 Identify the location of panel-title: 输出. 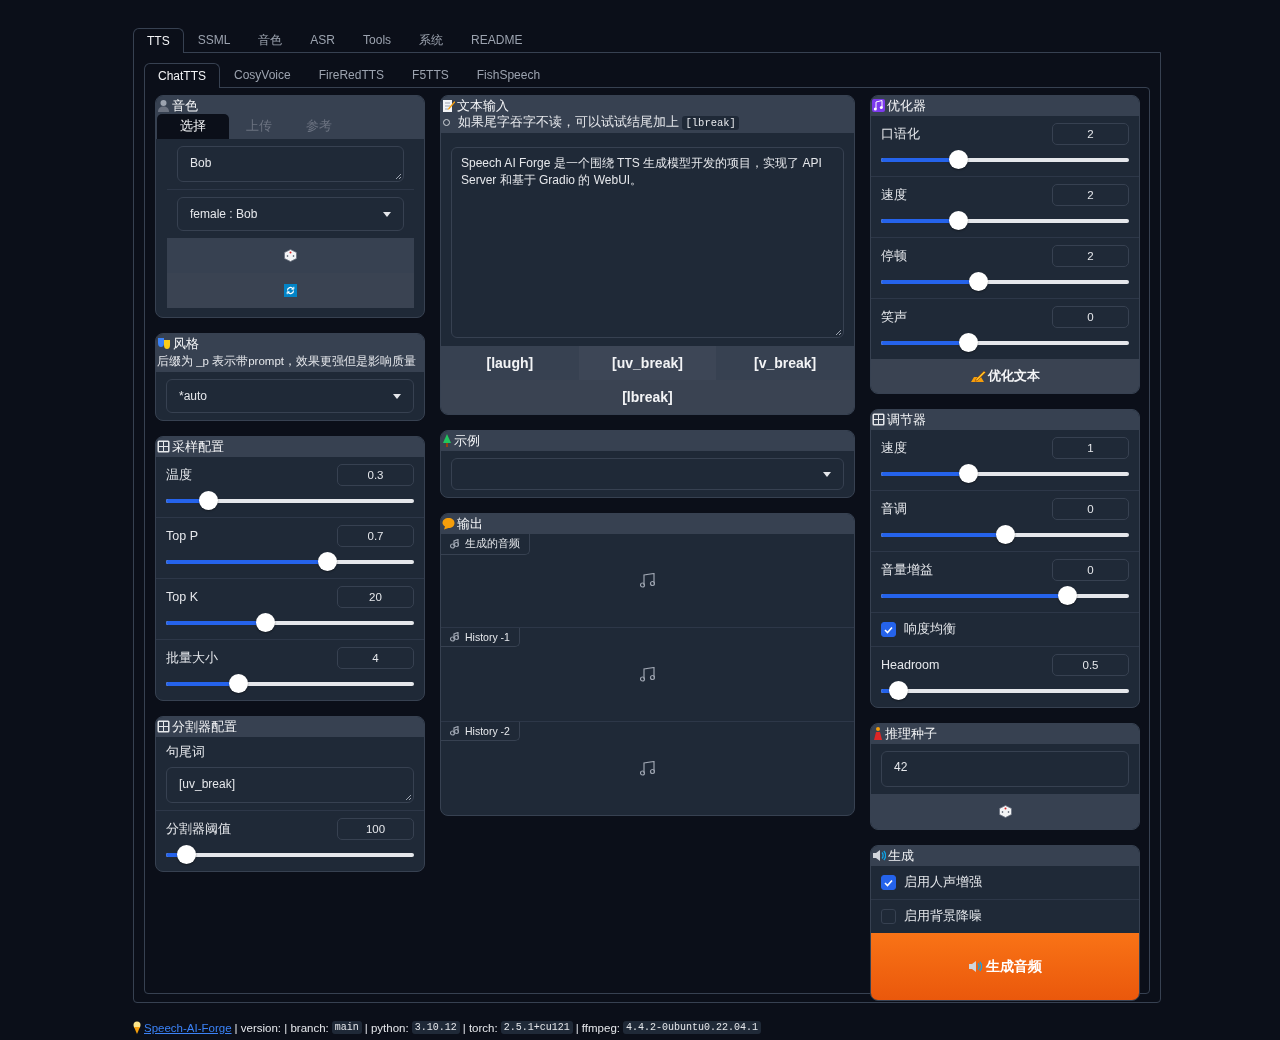
(470, 523).